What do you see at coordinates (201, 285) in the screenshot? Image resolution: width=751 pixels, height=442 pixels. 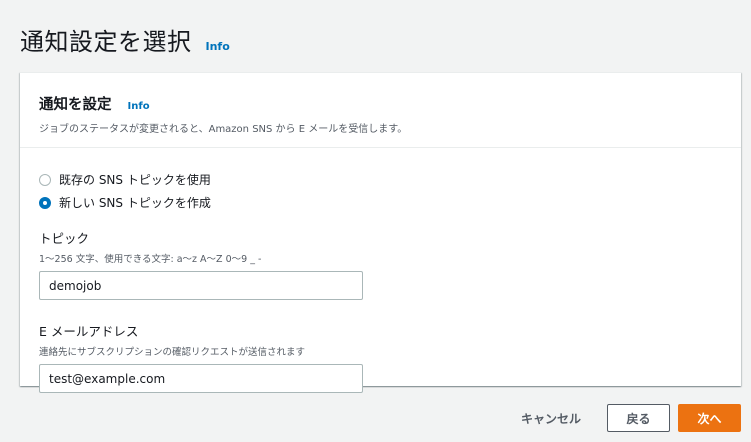 I see `topic-input` at bounding box center [201, 285].